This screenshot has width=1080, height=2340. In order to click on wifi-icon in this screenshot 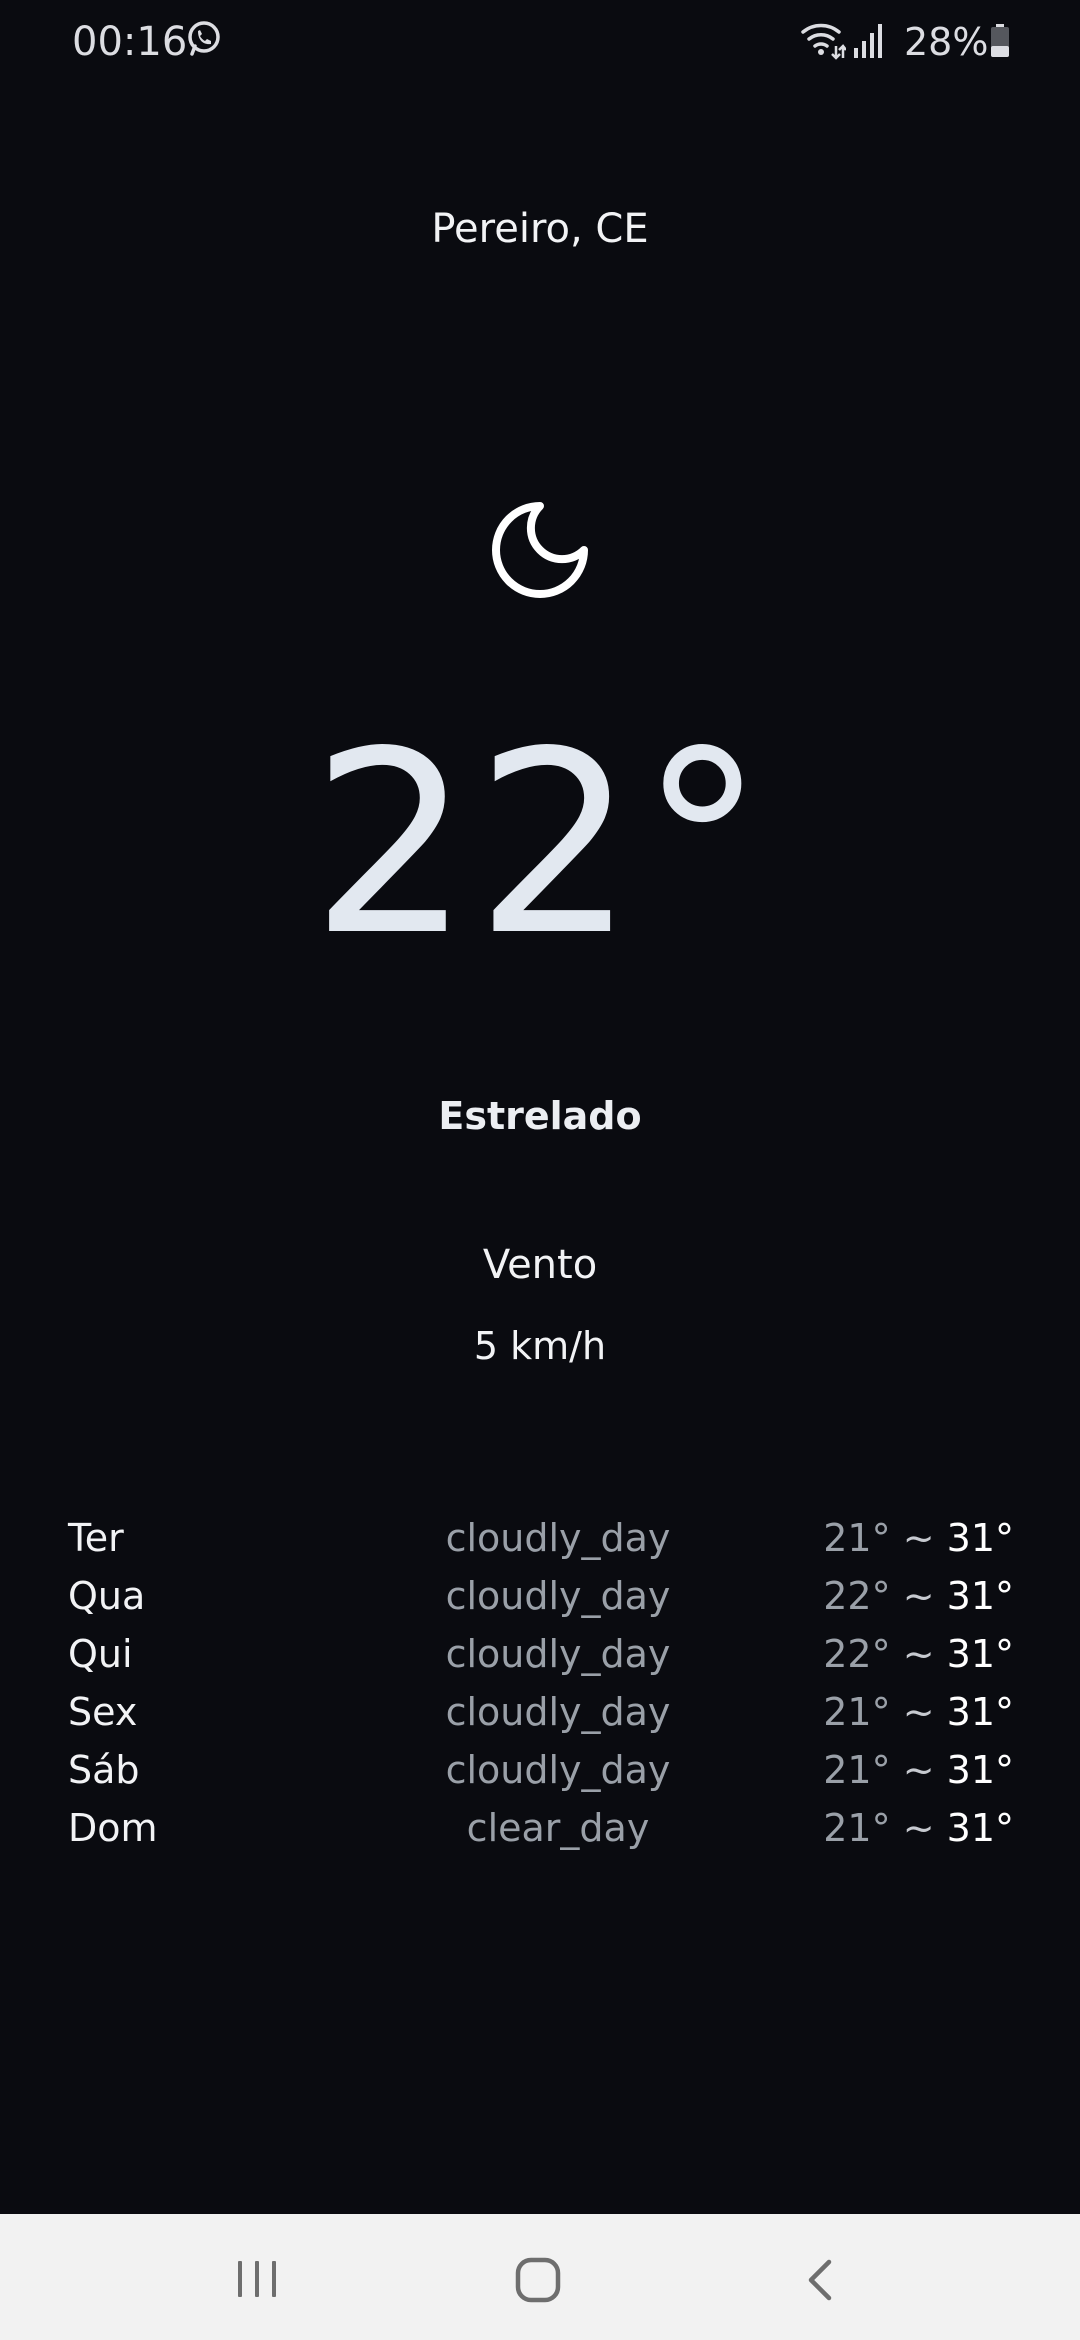, I will do `click(823, 41)`.